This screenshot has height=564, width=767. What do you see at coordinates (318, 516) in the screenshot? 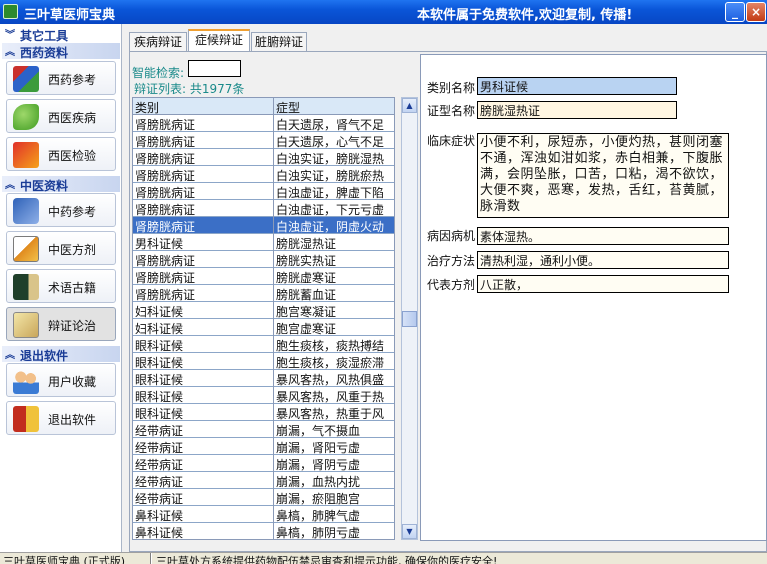
I see `cell-pattern: 鼻槁，肺脾气虚` at bounding box center [318, 516].